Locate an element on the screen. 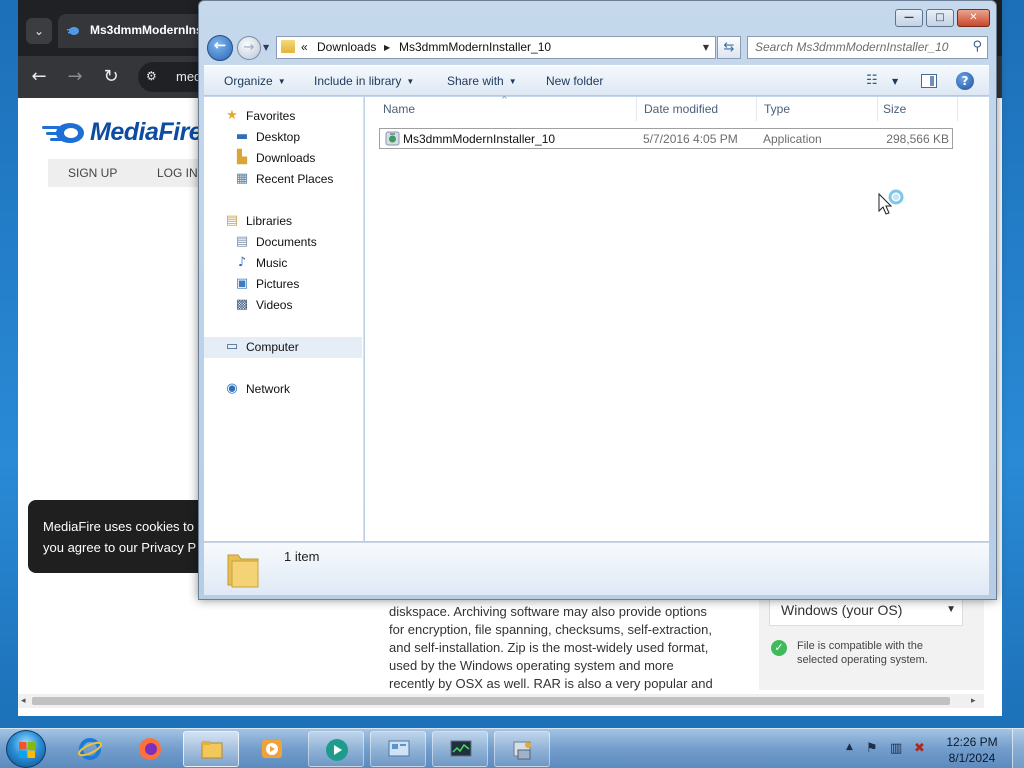 The image size is (1024, 768). os-select-value: Windows (your OS) is located at coordinates (842, 610).